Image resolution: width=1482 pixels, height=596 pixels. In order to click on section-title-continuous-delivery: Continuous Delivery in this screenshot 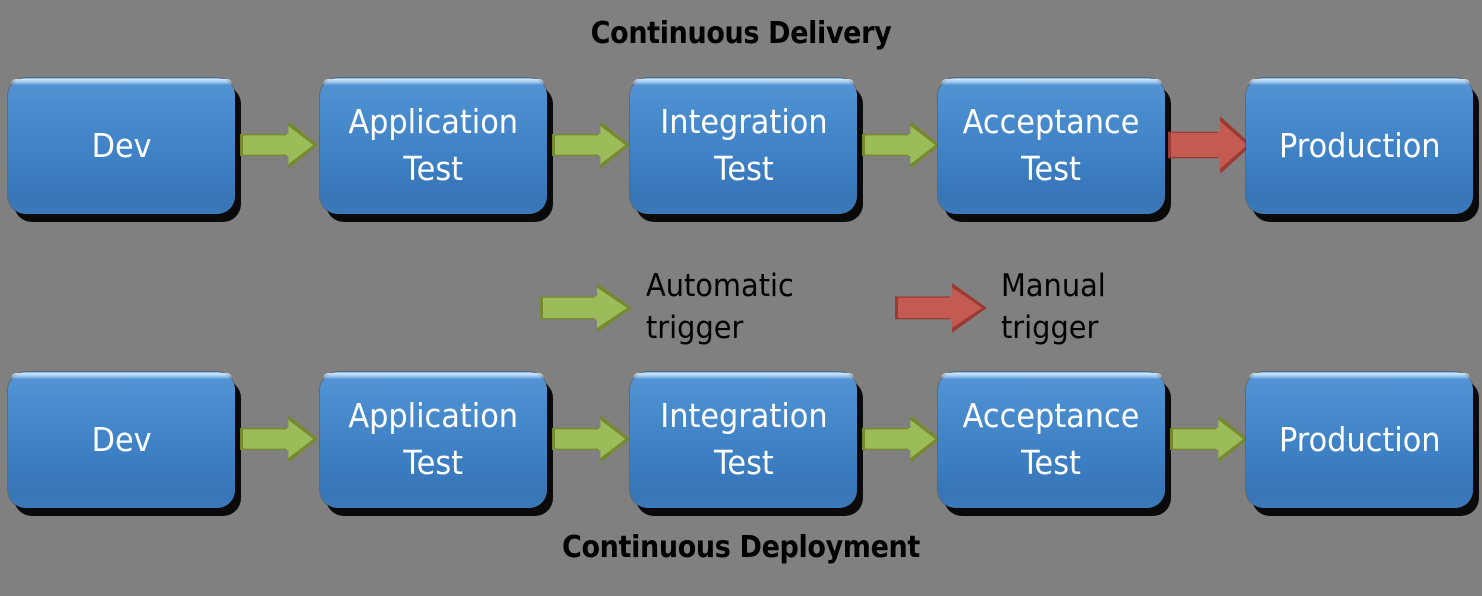, I will do `click(741, 33)`.